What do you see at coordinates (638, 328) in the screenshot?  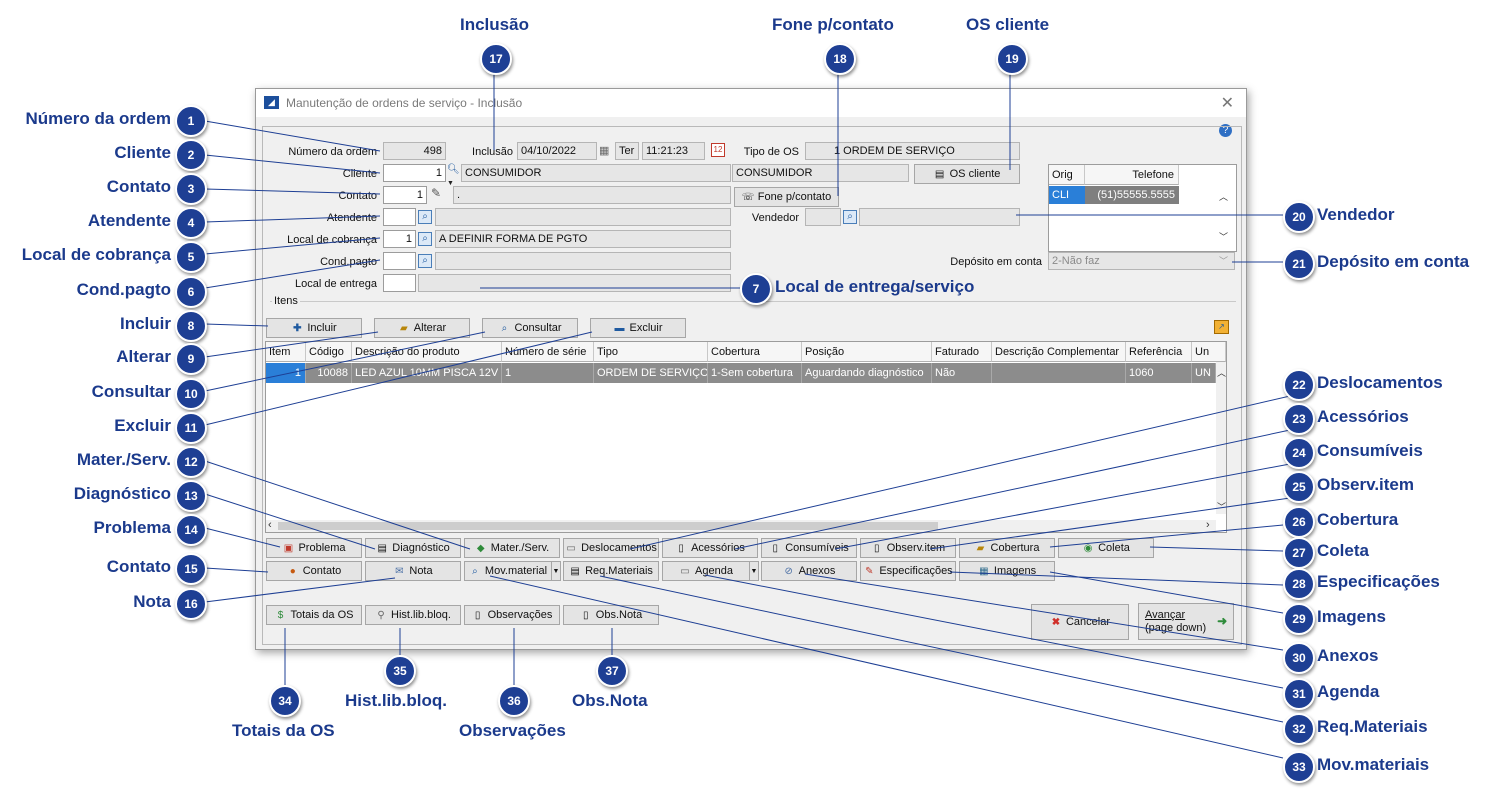 I see `excluir-button: ▬ Excluir` at bounding box center [638, 328].